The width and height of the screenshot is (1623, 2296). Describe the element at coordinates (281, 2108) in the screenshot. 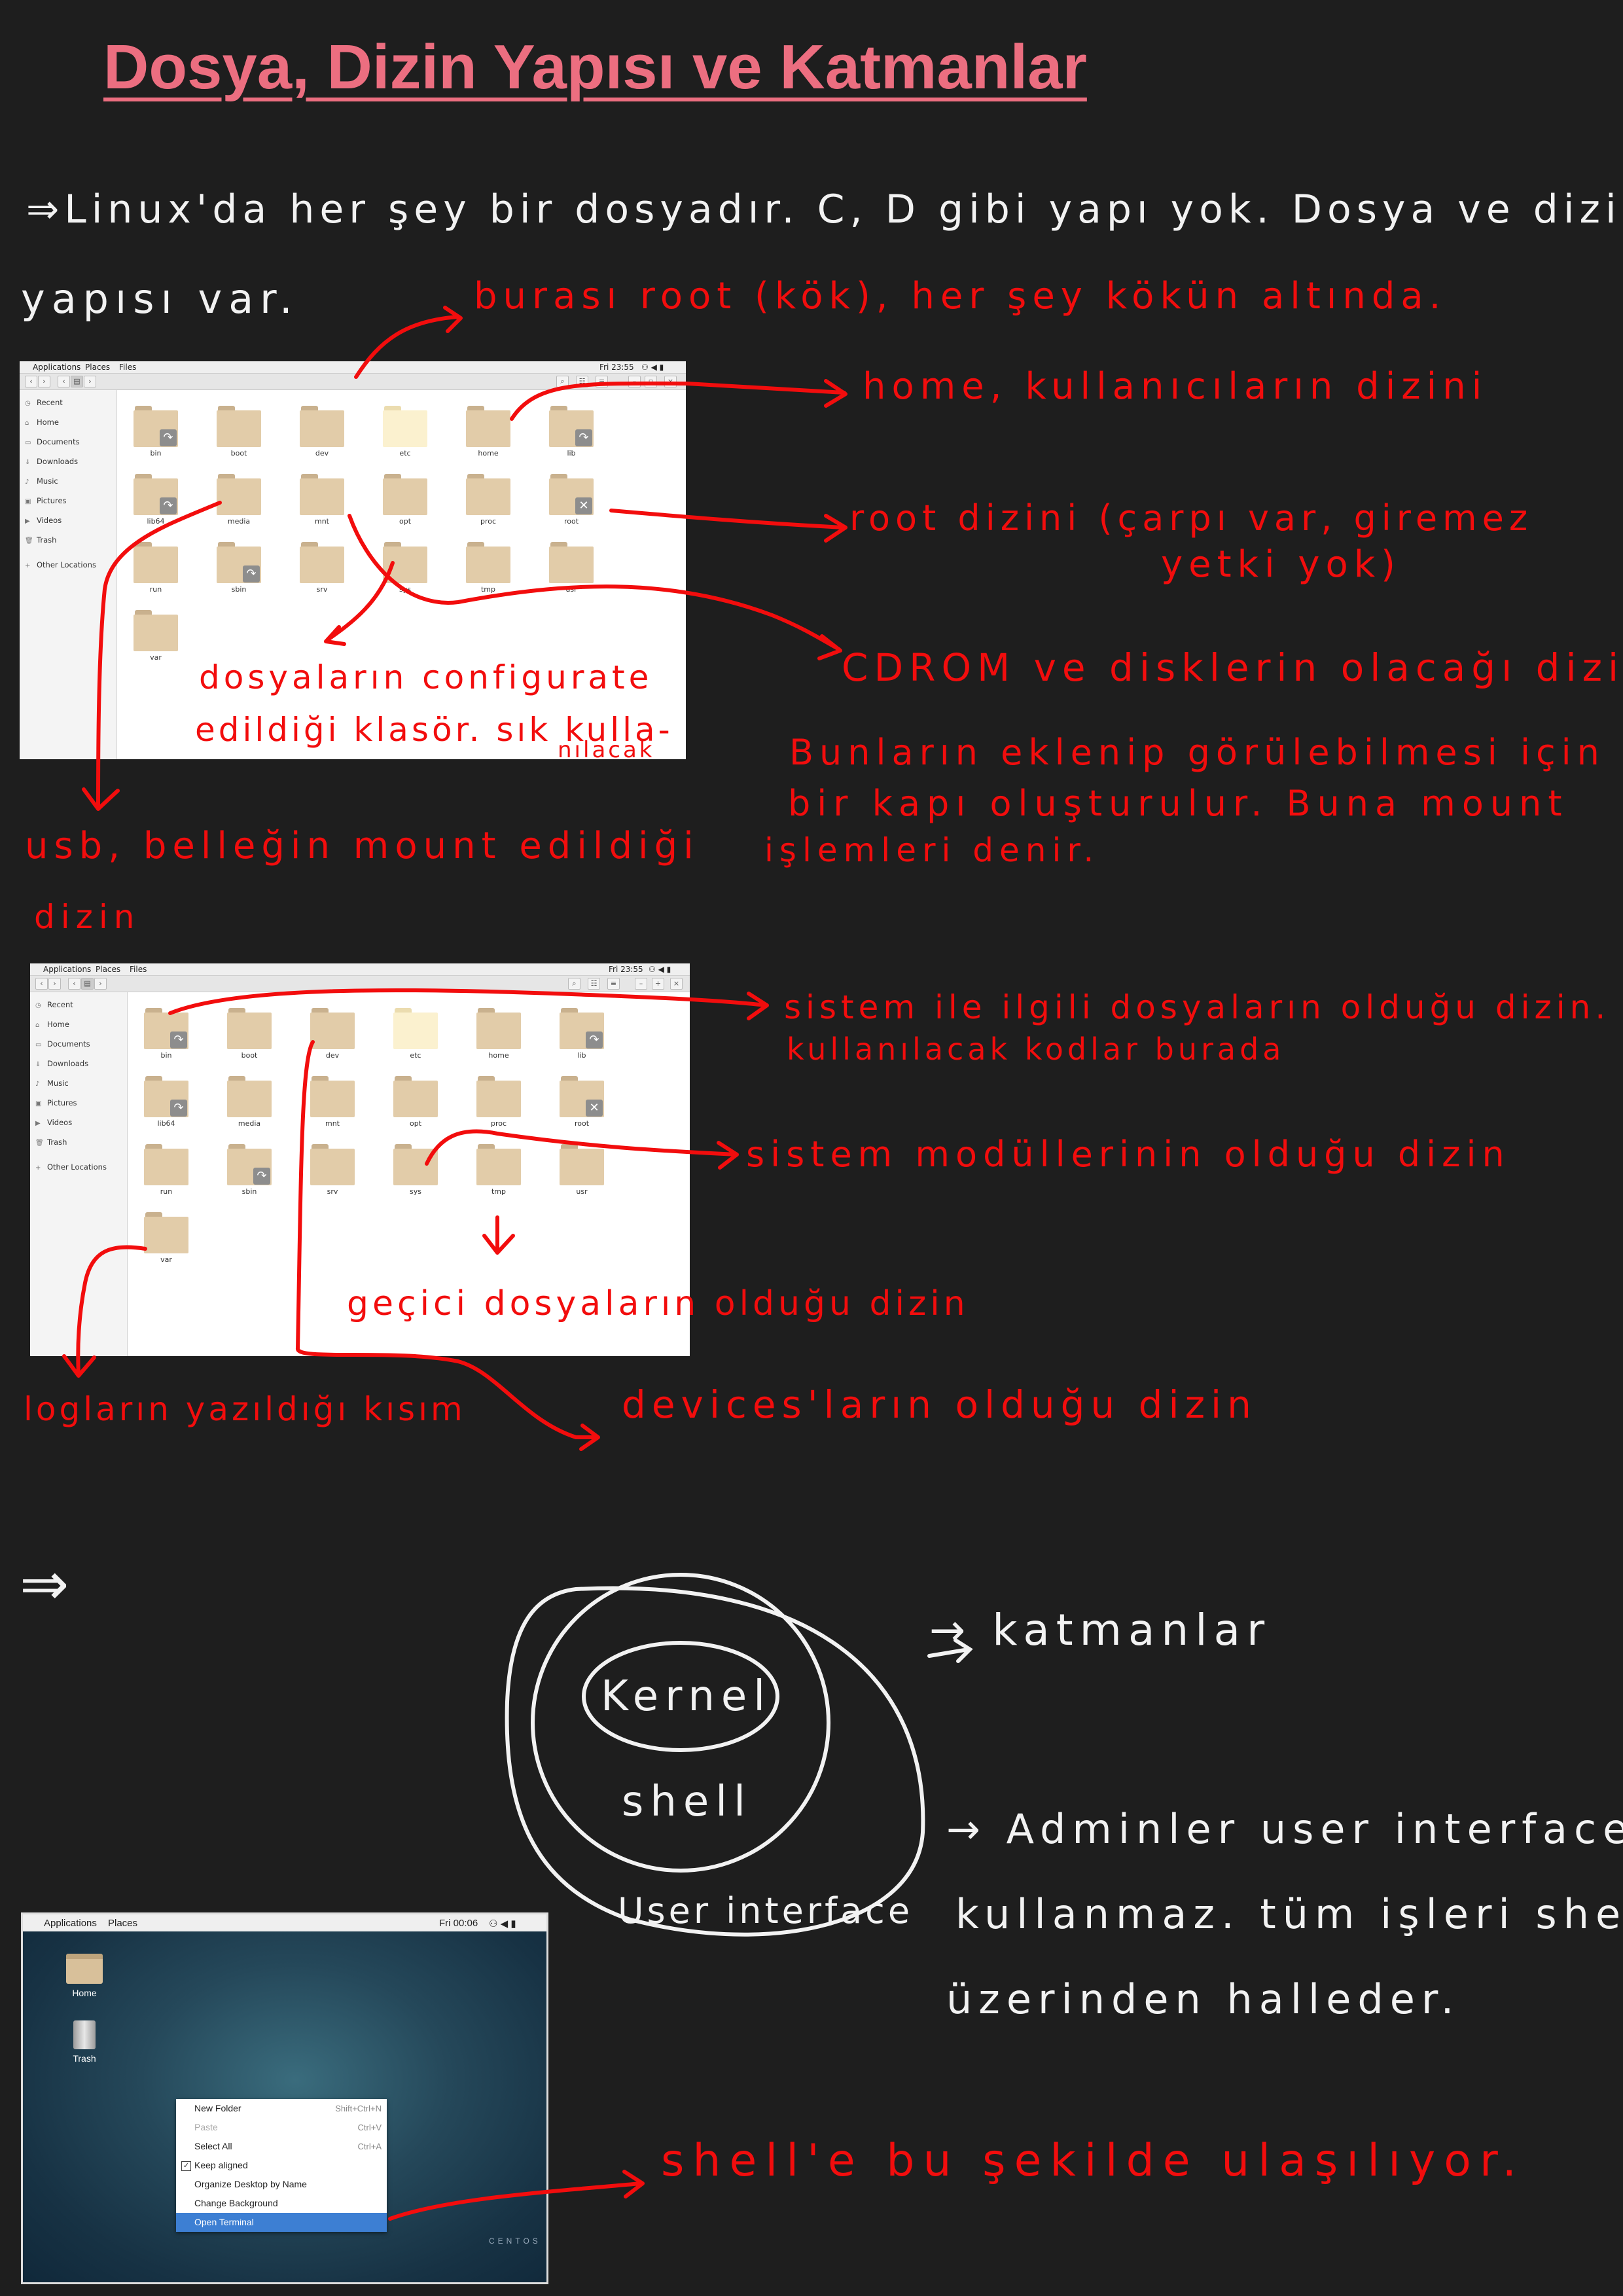

I see `menu-item-new-folder: New Folder Shift+Ctrl+N` at that location.